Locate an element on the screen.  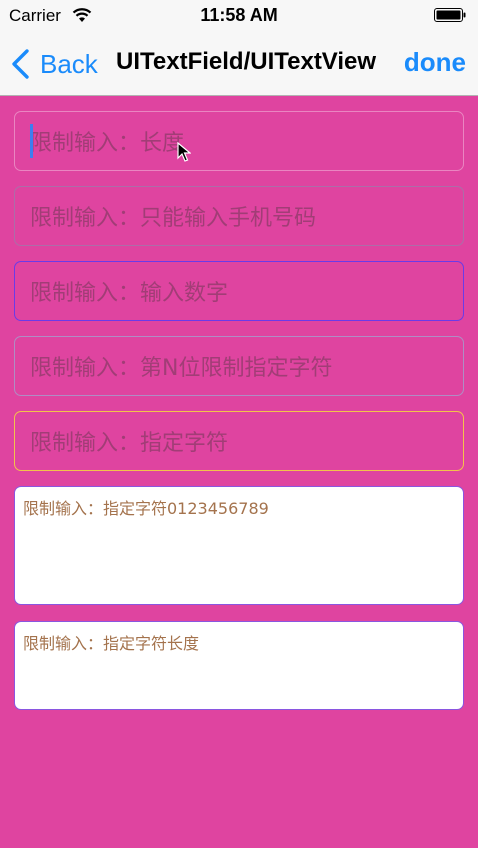
field-placeholder: 限制输入：长度 is located at coordinates (107, 143).